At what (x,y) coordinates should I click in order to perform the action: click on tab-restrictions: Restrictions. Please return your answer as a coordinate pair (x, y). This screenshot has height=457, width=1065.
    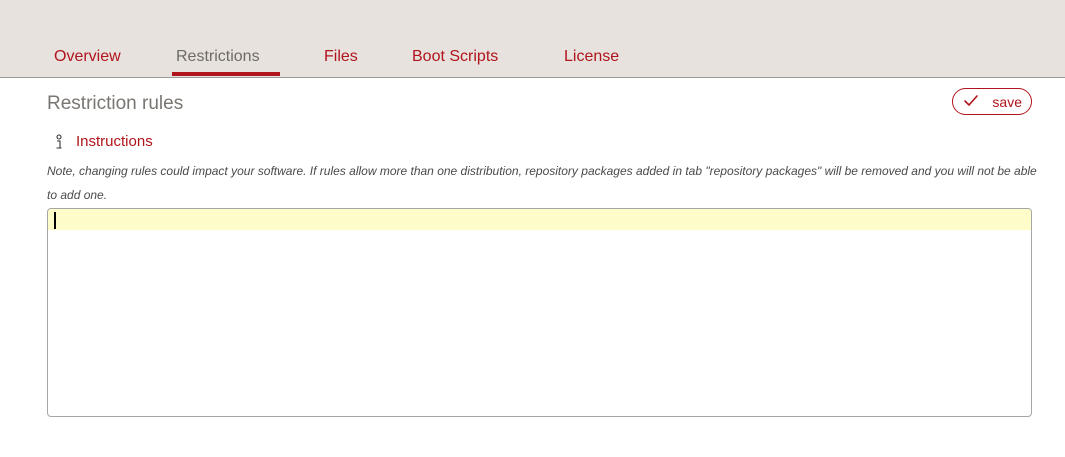
    Looking at the image, I should click on (218, 57).